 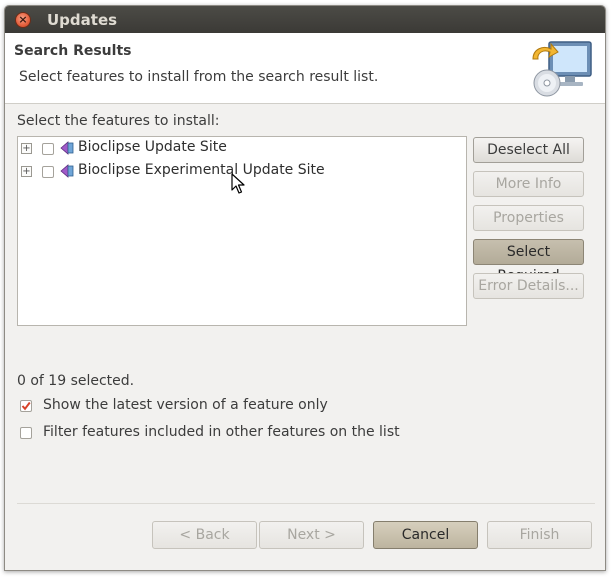 What do you see at coordinates (26, 433) in the screenshot?
I see `filter-included-checkbox` at bounding box center [26, 433].